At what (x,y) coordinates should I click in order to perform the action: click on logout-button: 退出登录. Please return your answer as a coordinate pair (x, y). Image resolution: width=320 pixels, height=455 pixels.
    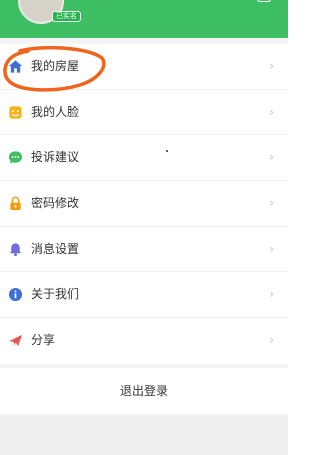
    Looking at the image, I should click on (144, 391).